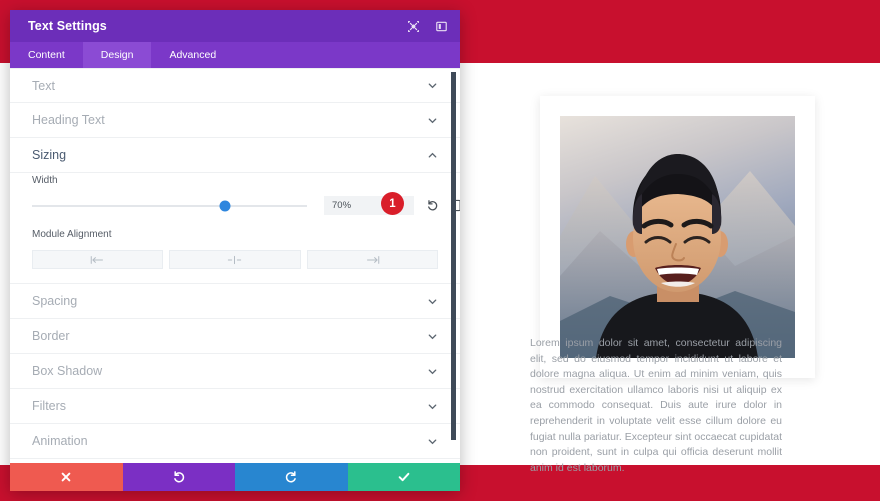 The width and height of the screenshot is (880, 501). Describe the element at coordinates (72, 234) in the screenshot. I see `module-alignment-label: Module Alignment` at that location.